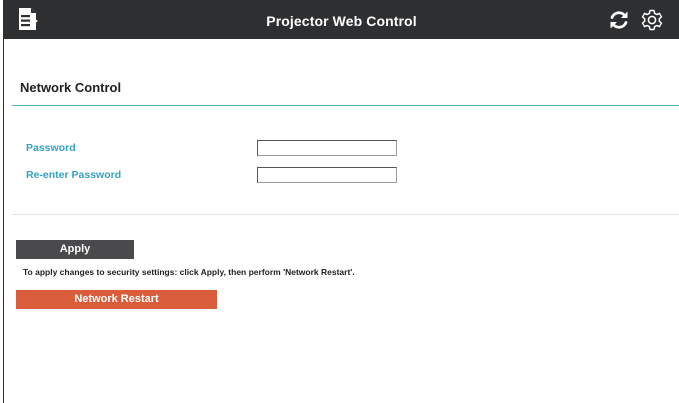 The height and width of the screenshot is (403, 679). What do you see at coordinates (3, 201) in the screenshot?
I see `left-border` at bounding box center [3, 201].